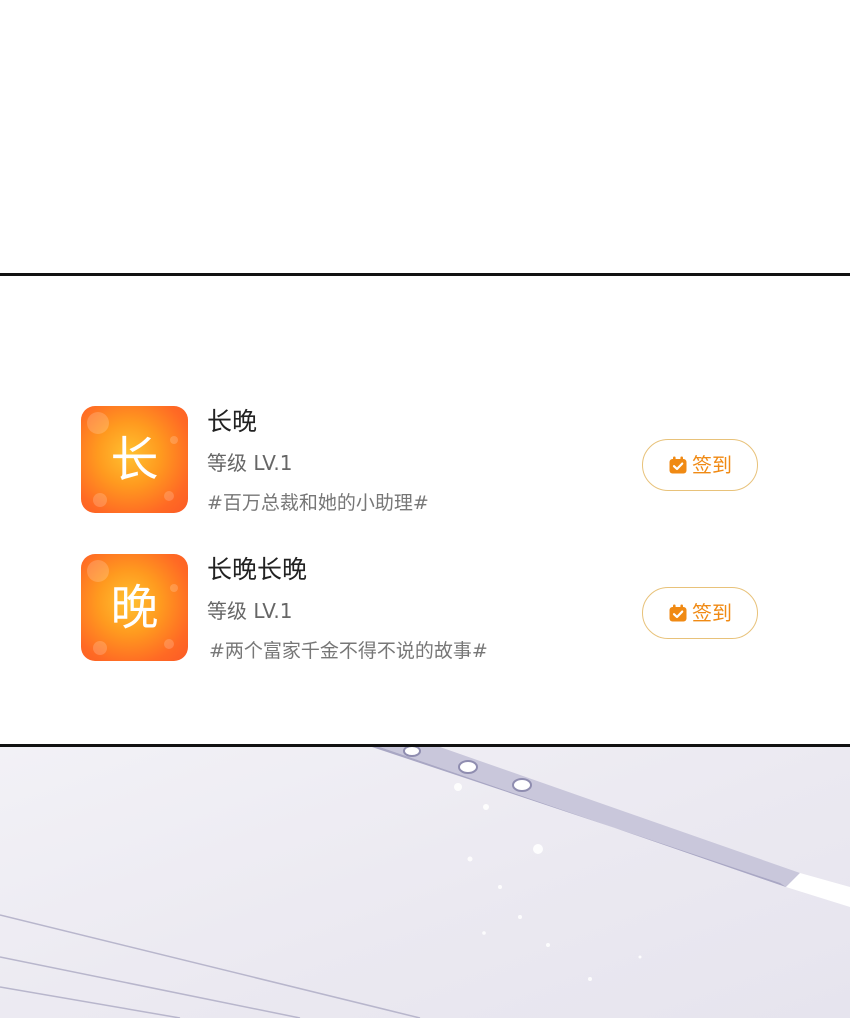  Describe the element at coordinates (348, 651) in the screenshot. I see `work-tag: #两个富家千金不得不说的故事#` at that location.